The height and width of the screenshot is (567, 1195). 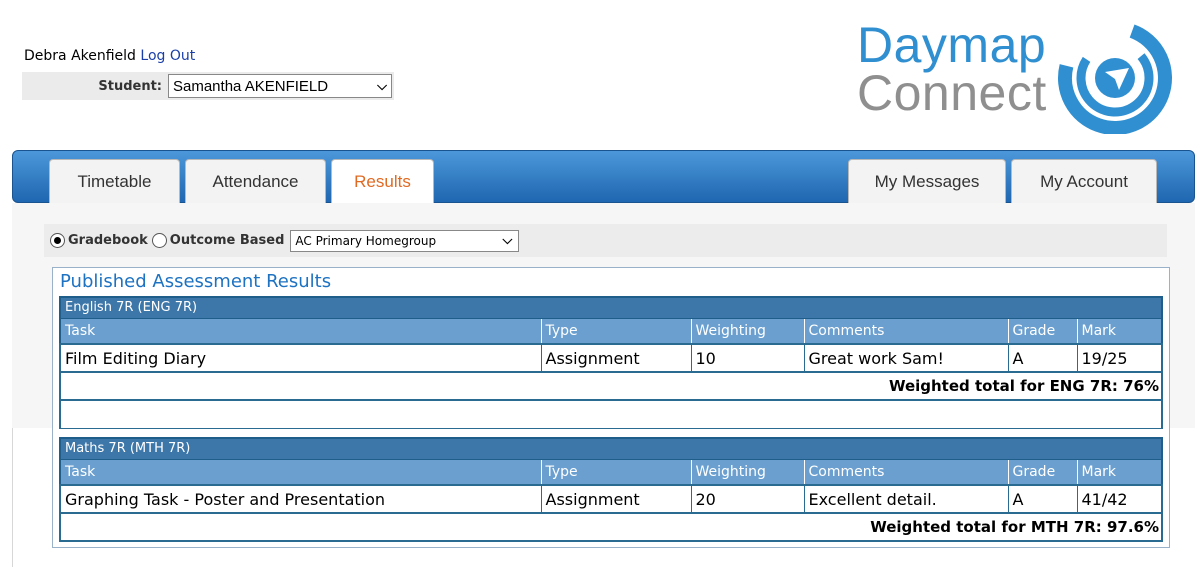 I want to click on course-name: Maths 7R (MTH 7R), so click(x=611, y=448).